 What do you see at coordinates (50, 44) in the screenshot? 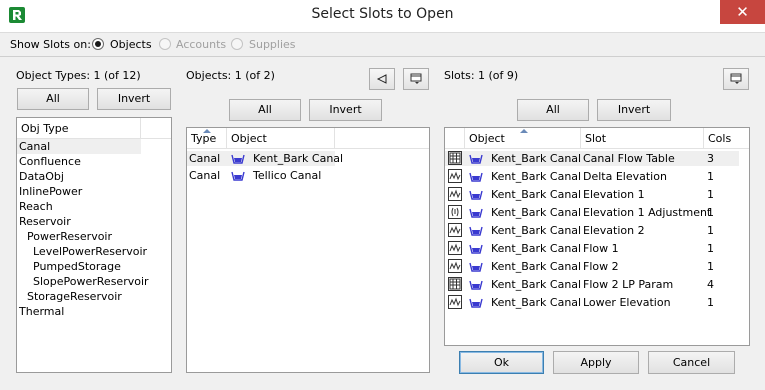
I see `show-slots-label: Show Slots on:` at bounding box center [50, 44].